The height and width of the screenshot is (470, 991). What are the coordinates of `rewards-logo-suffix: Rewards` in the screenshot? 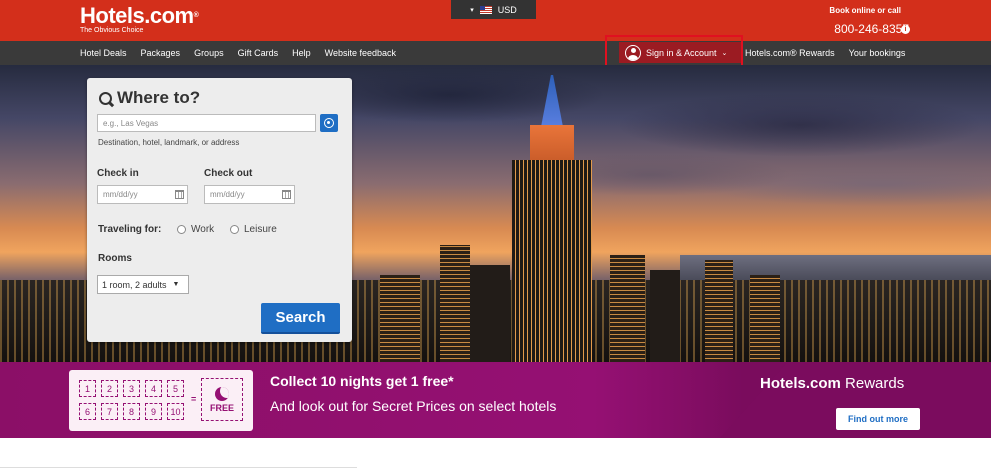 It's located at (875, 383).